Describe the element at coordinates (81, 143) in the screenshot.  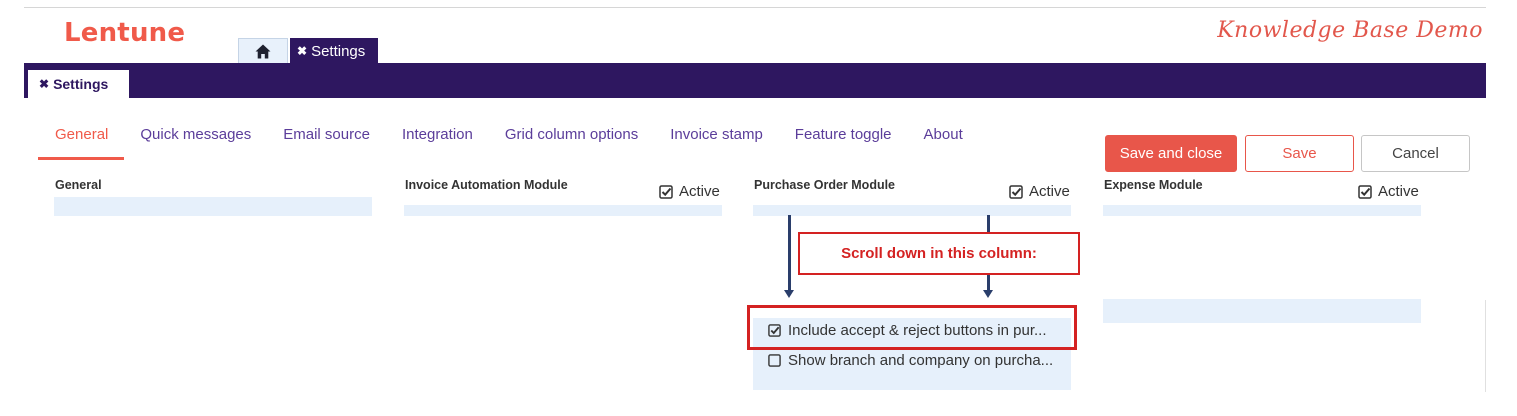
I see `tab-general: General` at that location.